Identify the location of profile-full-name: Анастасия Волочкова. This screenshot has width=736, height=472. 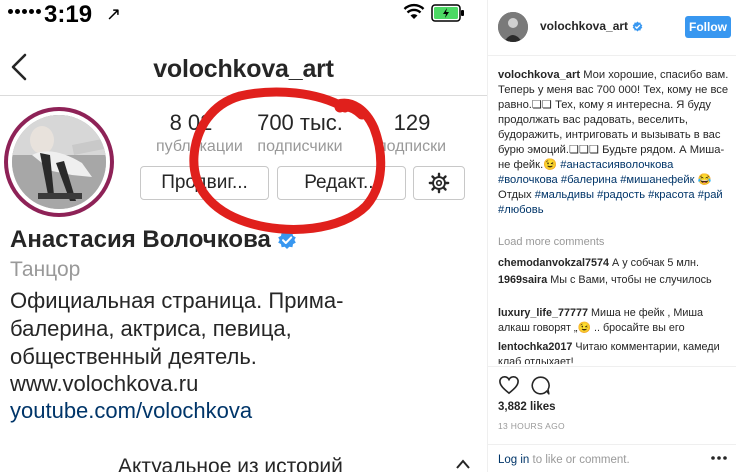
(153, 240).